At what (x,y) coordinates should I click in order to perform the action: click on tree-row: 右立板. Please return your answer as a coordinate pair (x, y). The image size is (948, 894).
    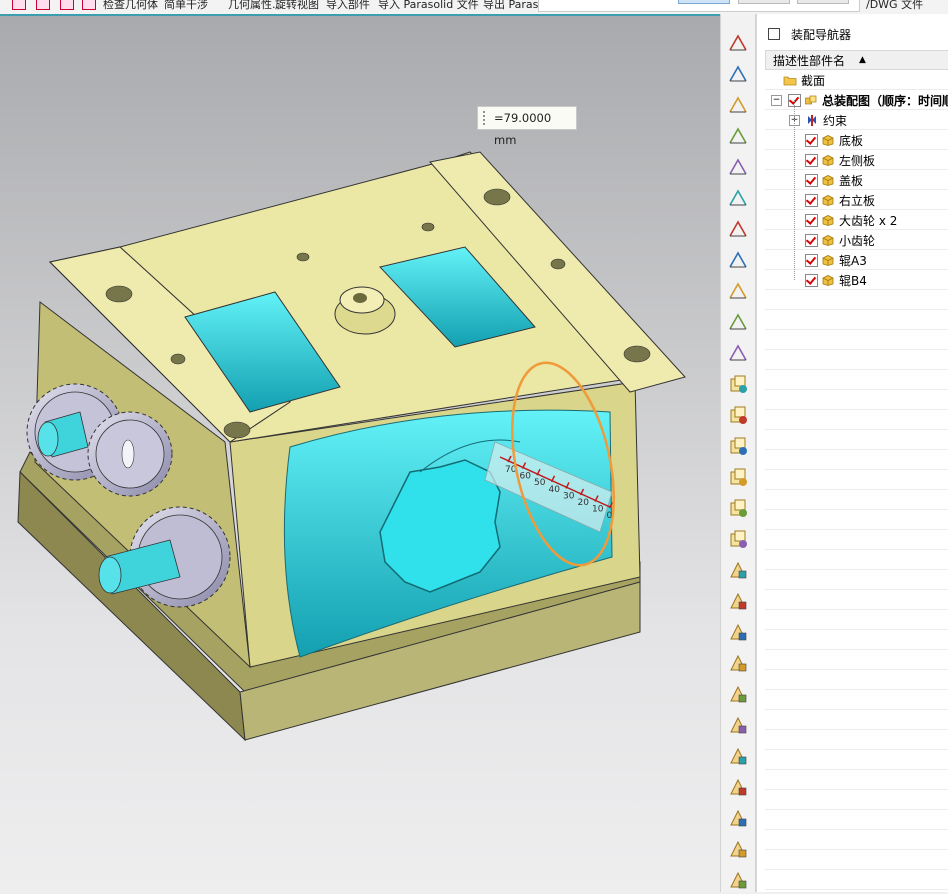
    Looking at the image, I should click on (856, 200).